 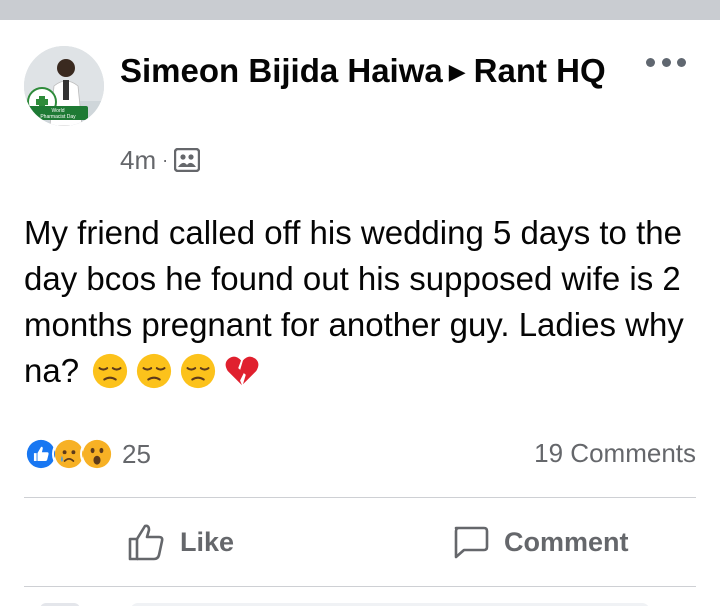 What do you see at coordinates (97, 454) in the screenshot?
I see `wow-reaction-icon` at bounding box center [97, 454].